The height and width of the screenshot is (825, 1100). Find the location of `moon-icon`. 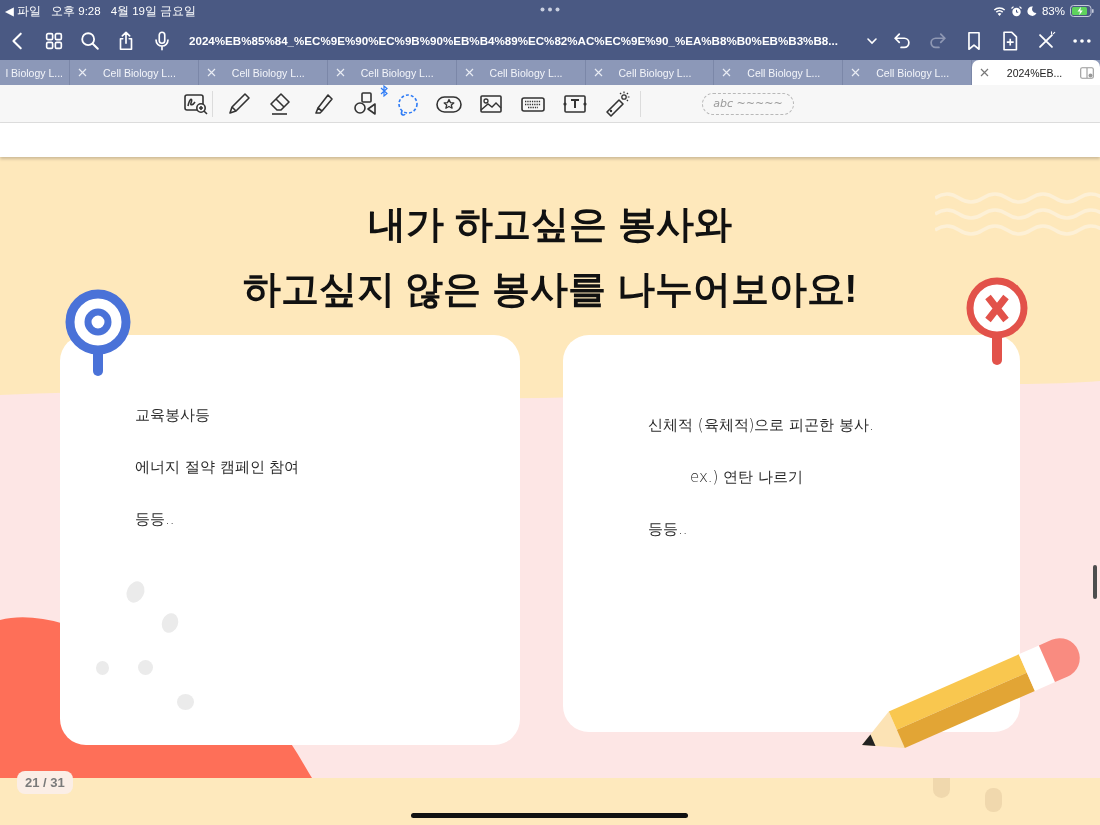

moon-icon is located at coordinates (1031, 11).